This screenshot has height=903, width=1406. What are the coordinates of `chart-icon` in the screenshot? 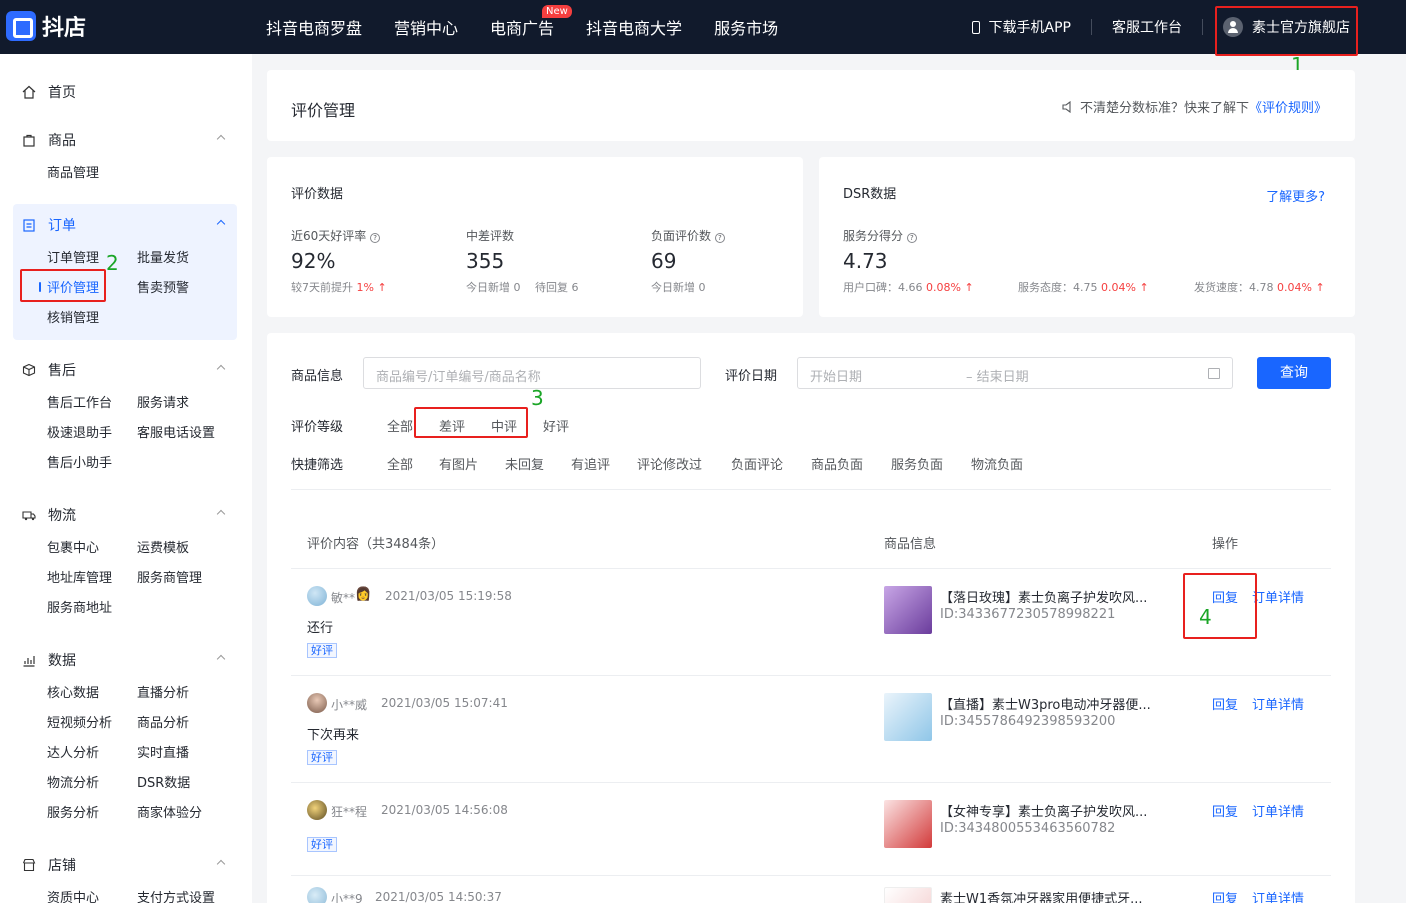 It's located at (29, 661).